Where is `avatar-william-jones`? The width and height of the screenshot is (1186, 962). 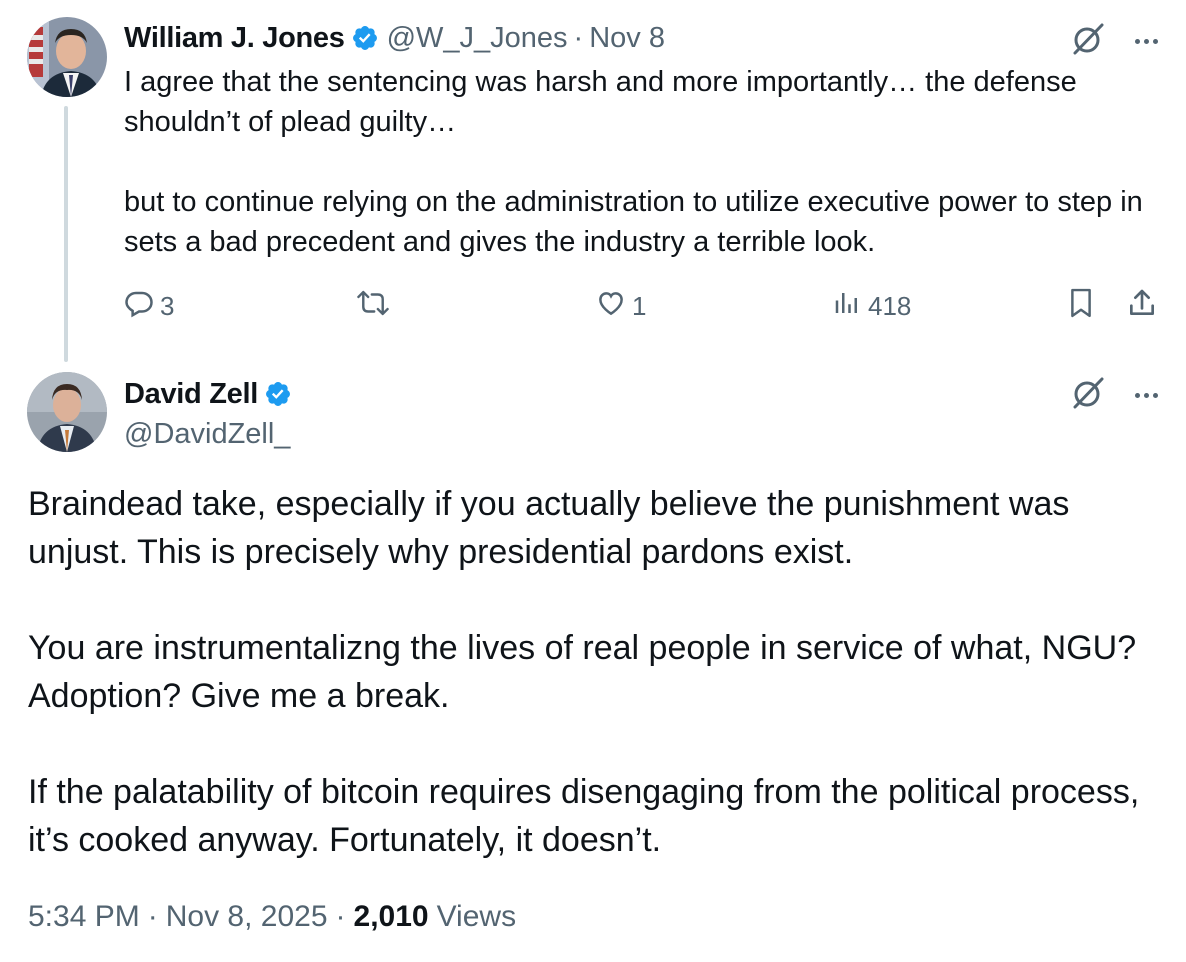
avatar-william-jones is located at coordinates (67, 57).